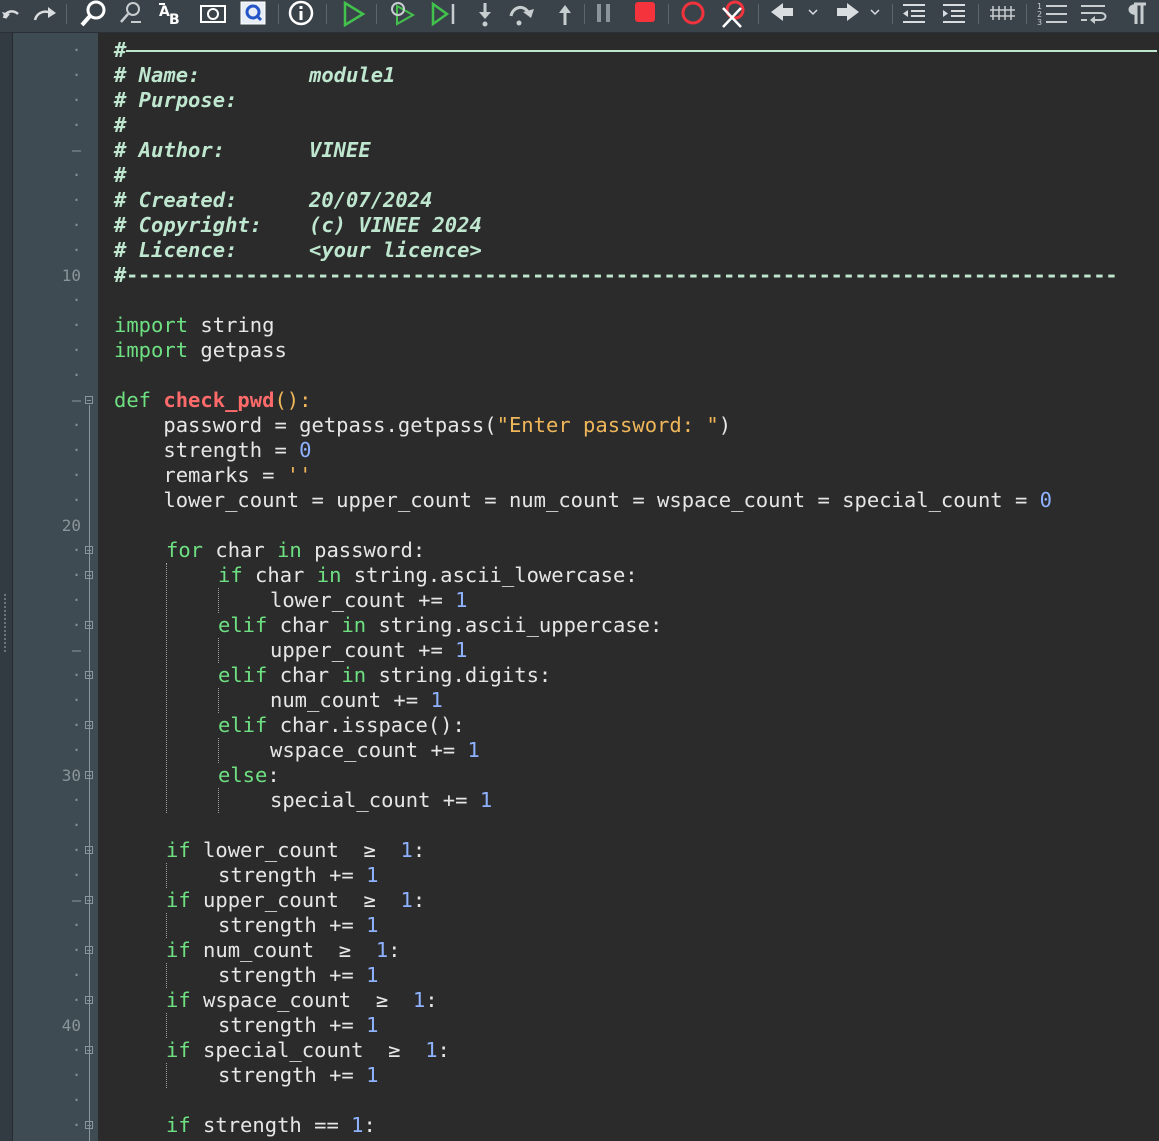 Image resolution: width=1159 pixels, height=1141 pixels. What do you see at coordinates (375, 750) in the screenshot?
I see `code-line: wspace_count += 1` at bounding box center [375, 750].